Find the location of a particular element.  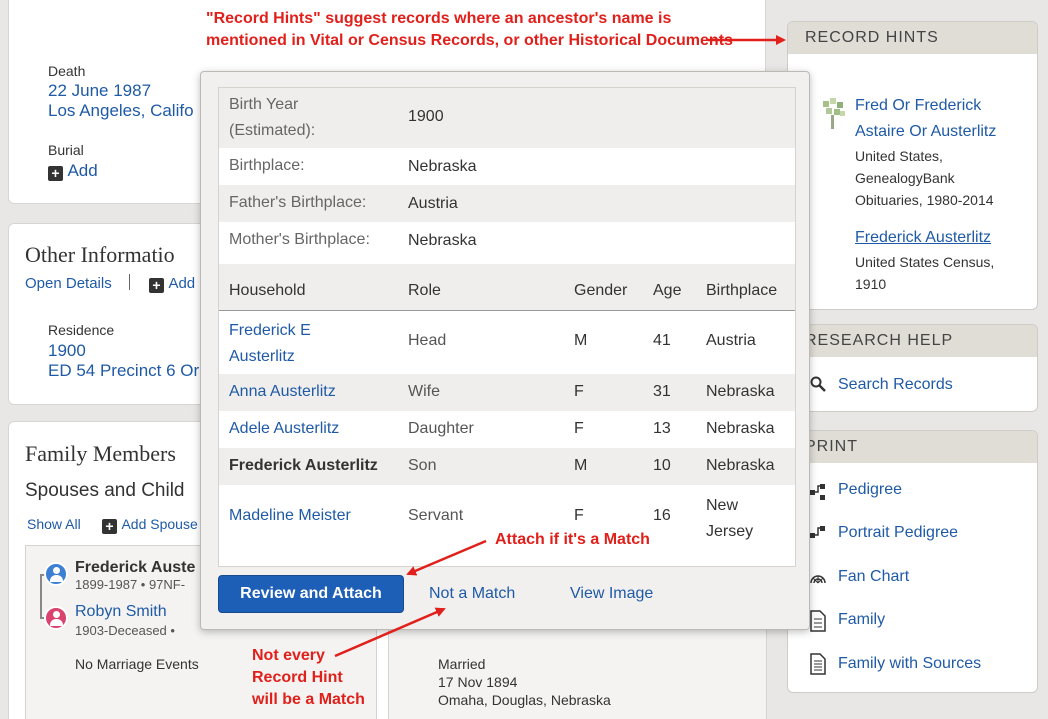

arrow-to-review-attach is located at coordinates (446, 557).